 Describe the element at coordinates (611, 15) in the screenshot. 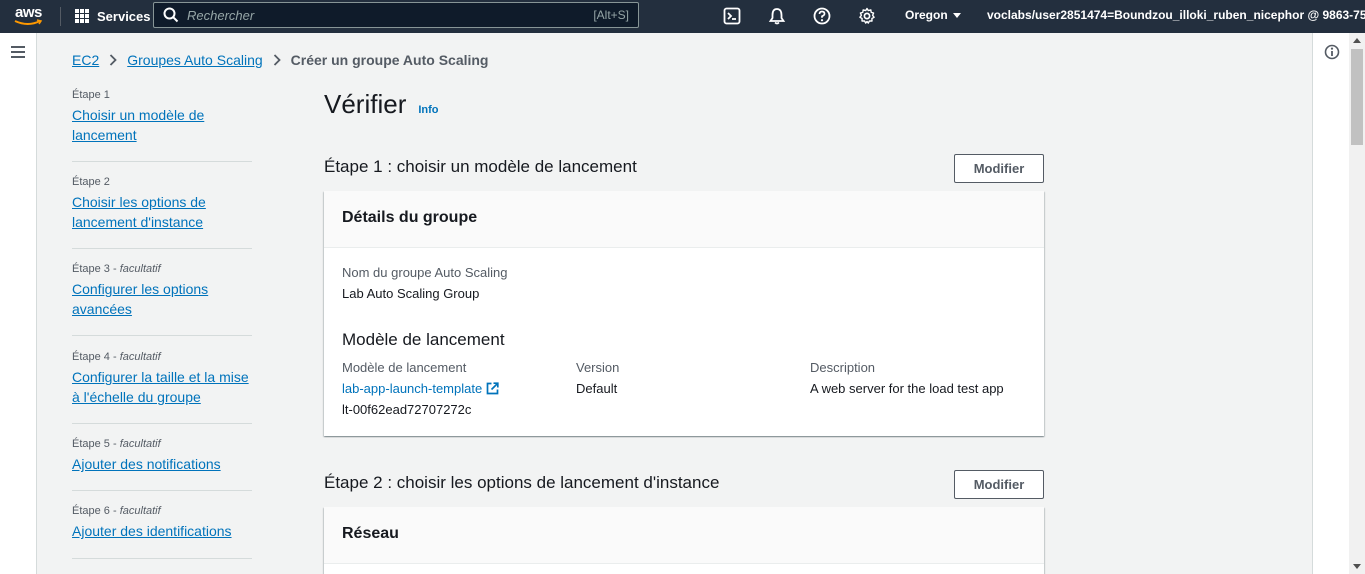

I see `search-shortcut-hint: [Alt+S]` at that location.